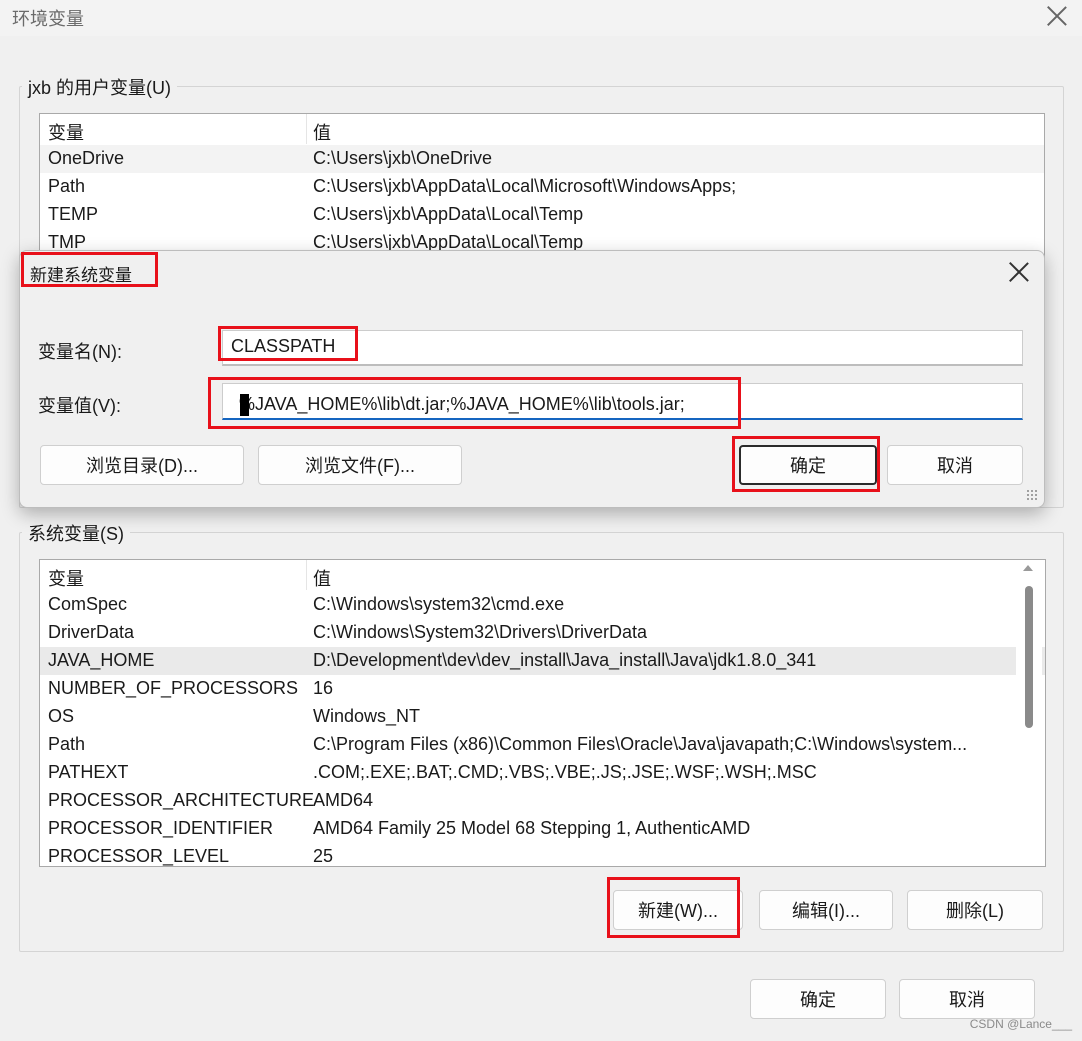 The width and height of the screenshot is (1082, 1041). Describe the element at coordinates (161, 828) in the screenshot. I see `var-name: PROCESSOR_IDENTIFIER` at that location.